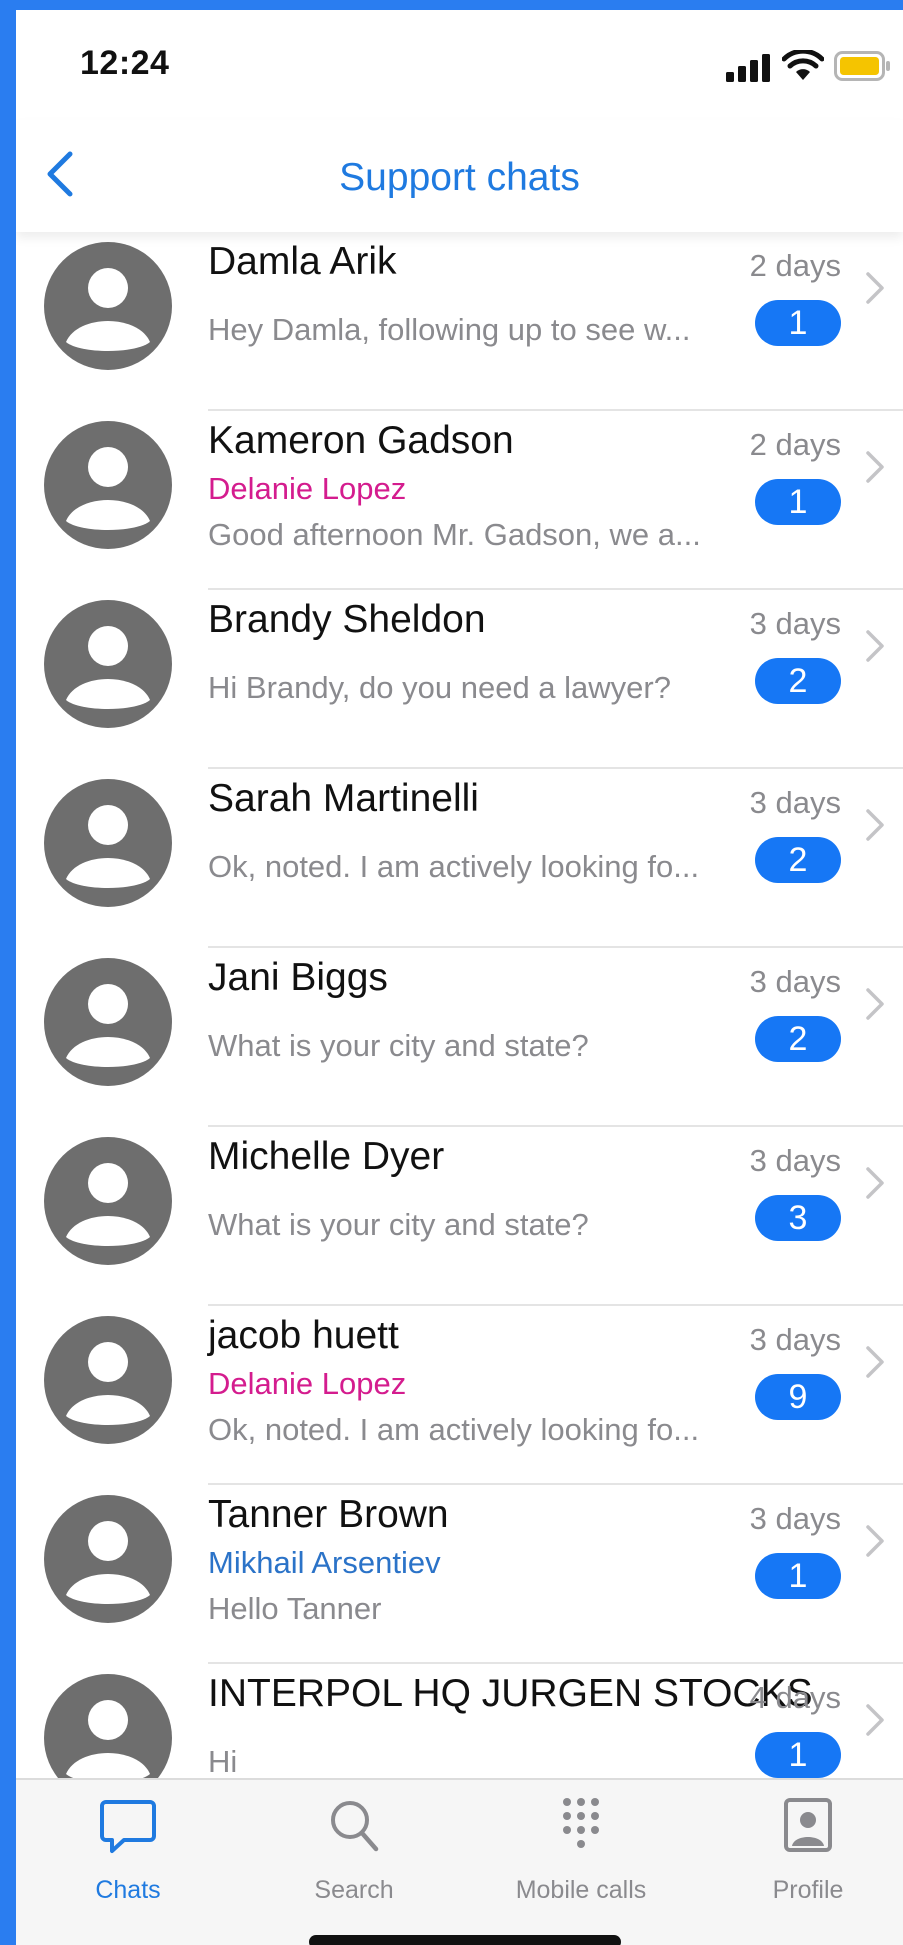  Describe the element at coordinates (510, 1693) in the screenshot. I see `chat-contact-name: INTERPOL HQ JURGEN STOCKS` at that location.